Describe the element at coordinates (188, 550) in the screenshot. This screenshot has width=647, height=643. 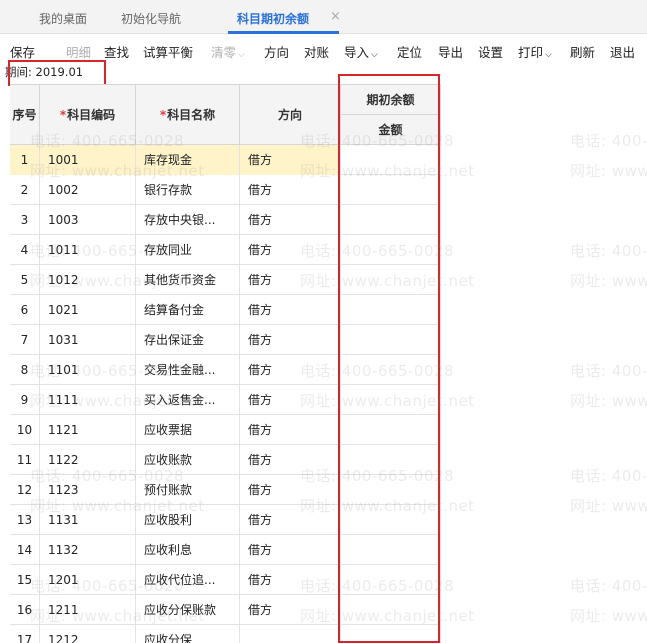
I see `account-name-cell: 应收利息` at that location.